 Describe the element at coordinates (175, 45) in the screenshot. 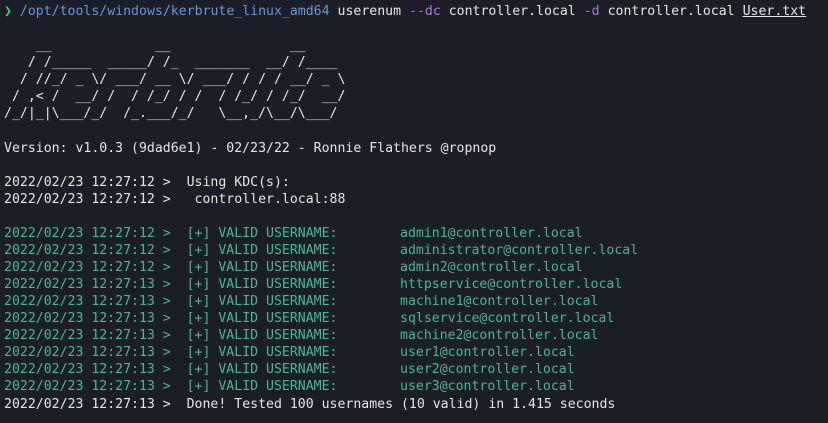

I see `banner-line: __ __ __` at that location.